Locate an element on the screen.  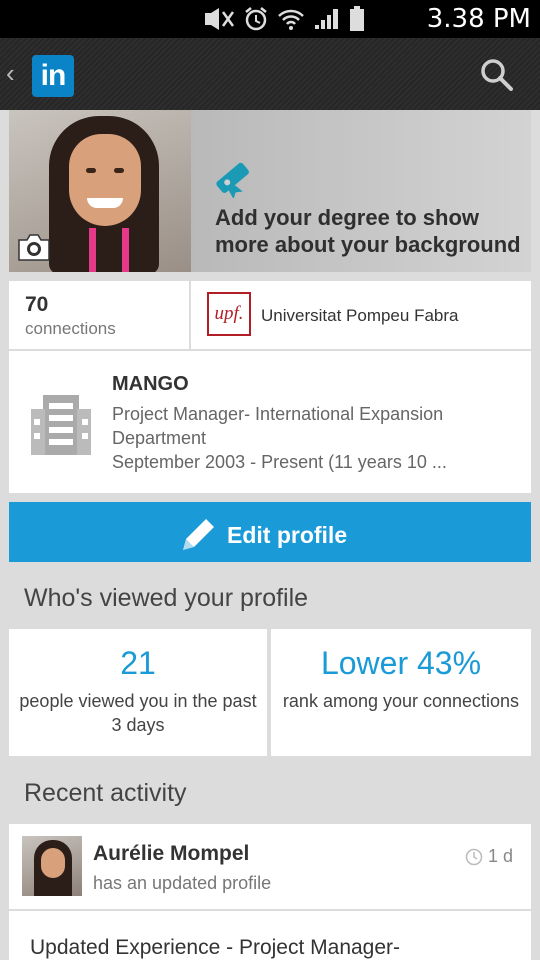
recent-activity-heading: Recent activity is located at coordinates (105, 793).